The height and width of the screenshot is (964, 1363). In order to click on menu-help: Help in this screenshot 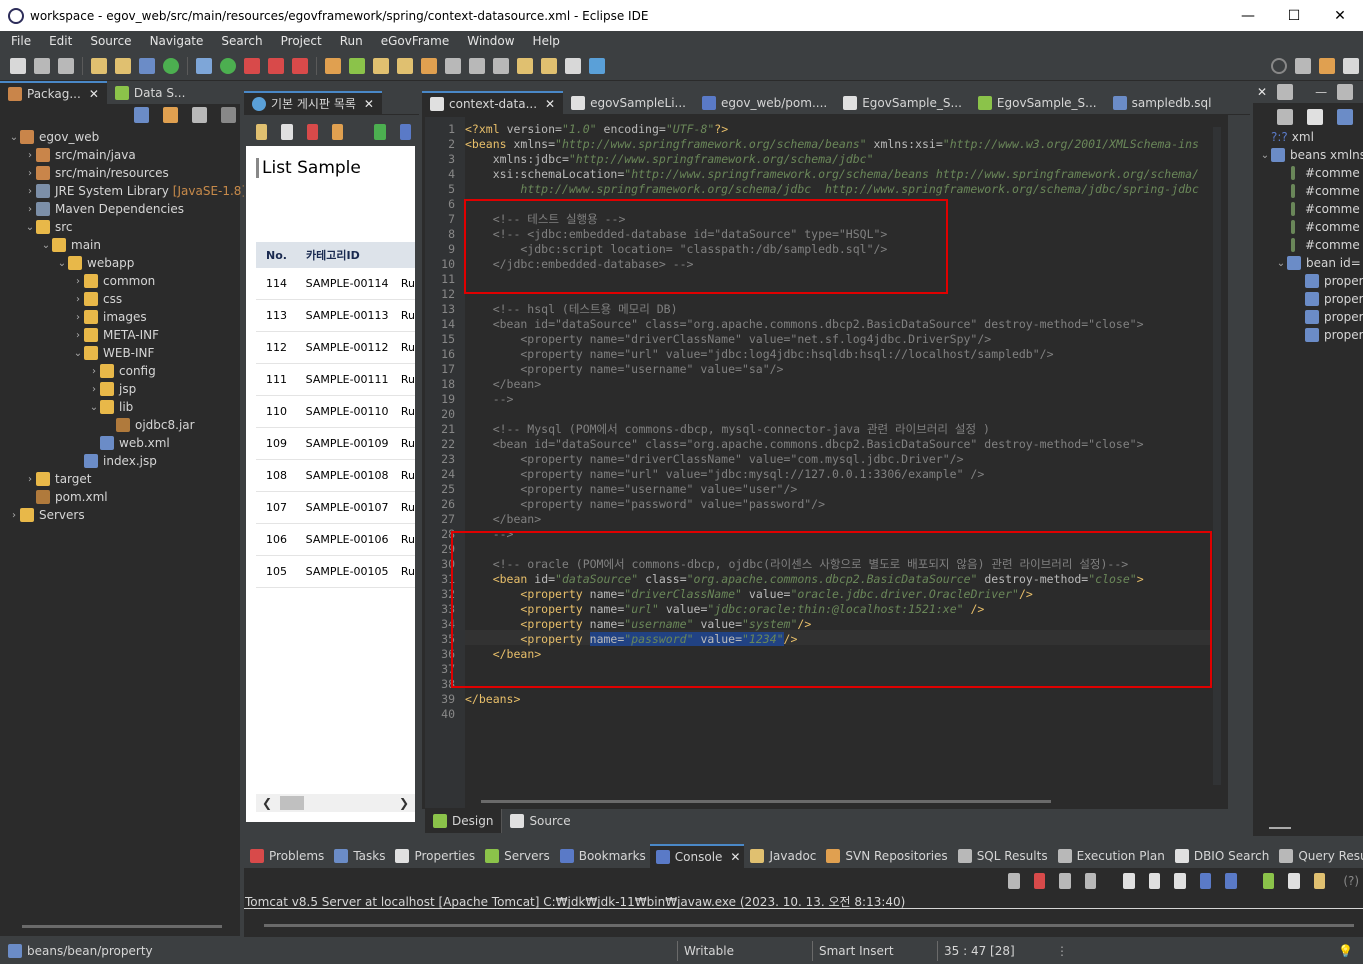, I will do `click(546, 41)`.